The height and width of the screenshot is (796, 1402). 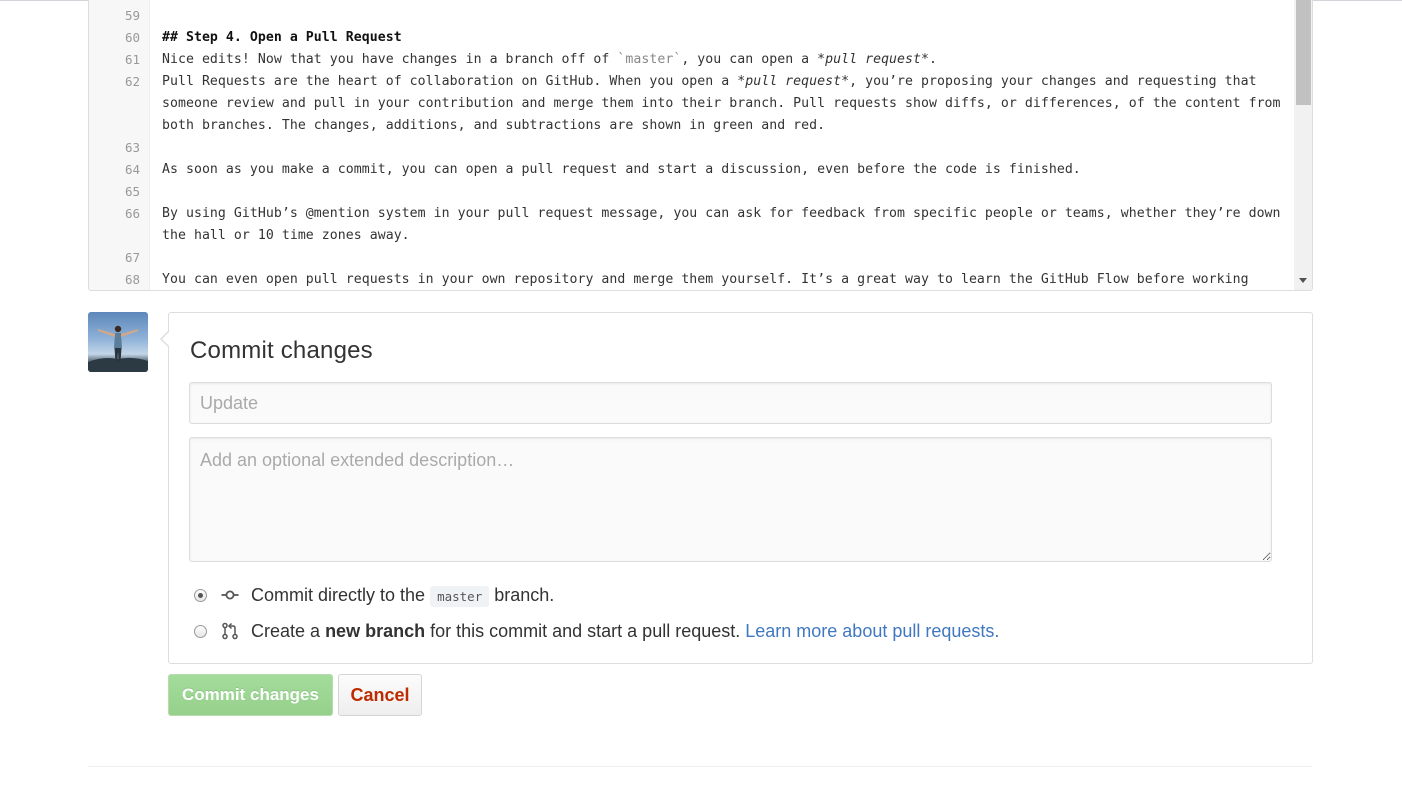 What do you see at coordinates (649, 59) in the screenshot?
I see `inline-code: `master`` at bounding box center [649, 59].